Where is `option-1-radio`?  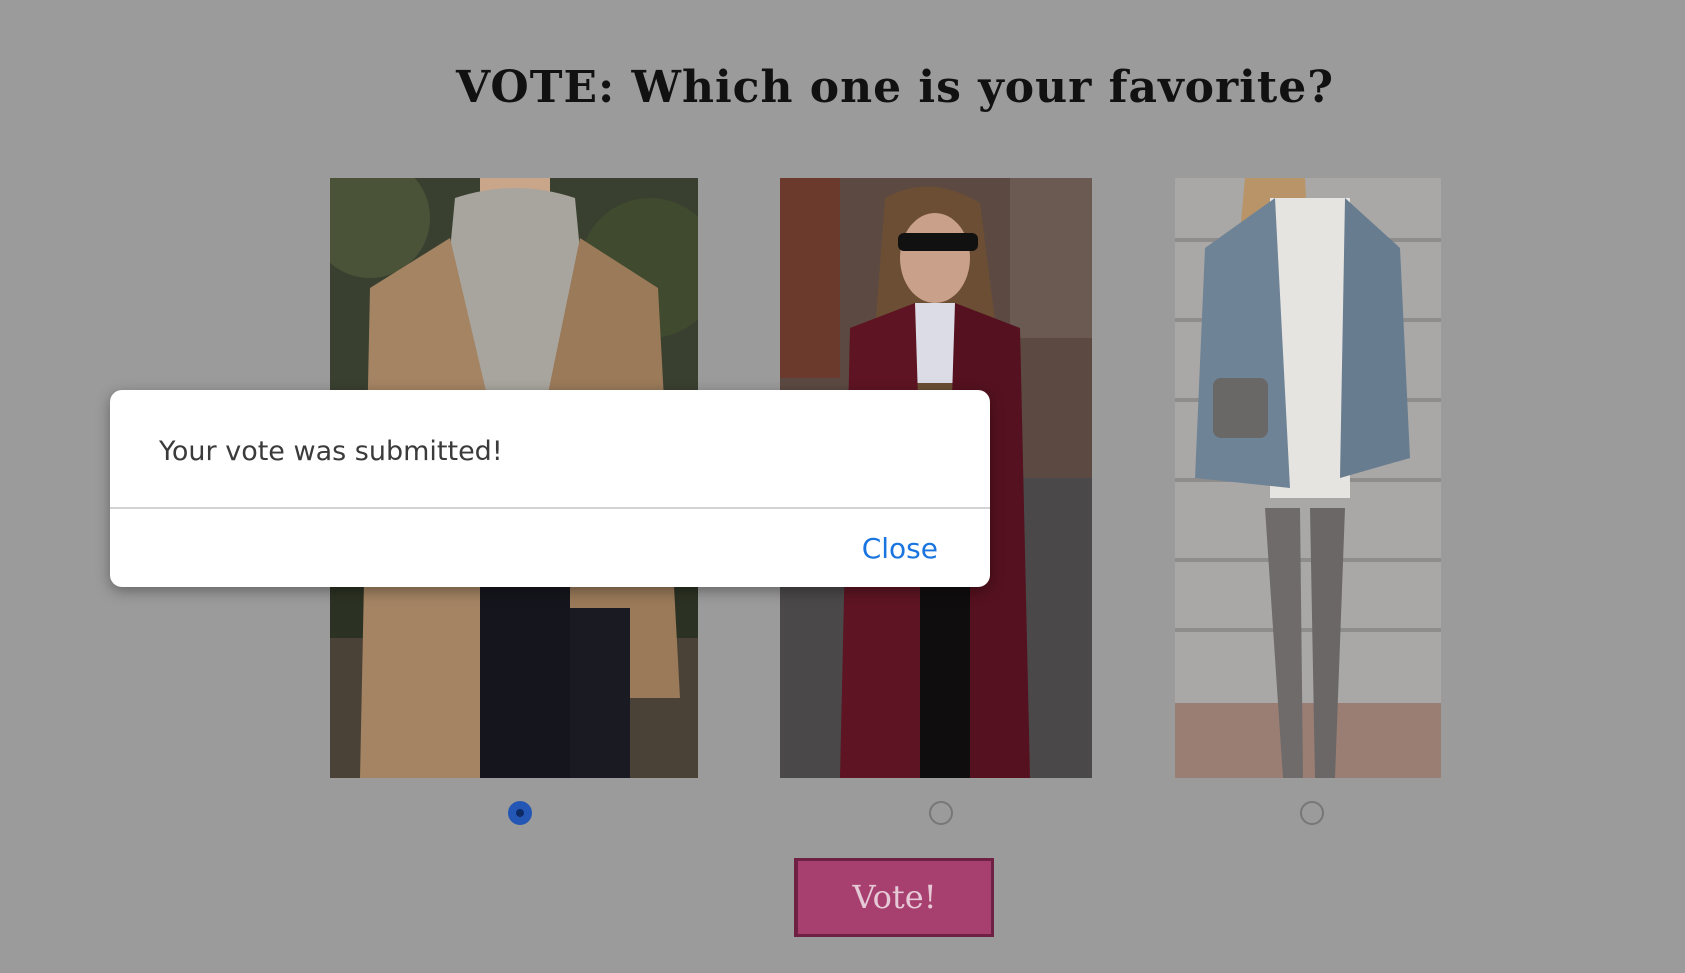 option-1-radio is located at coordinates (520, 813).